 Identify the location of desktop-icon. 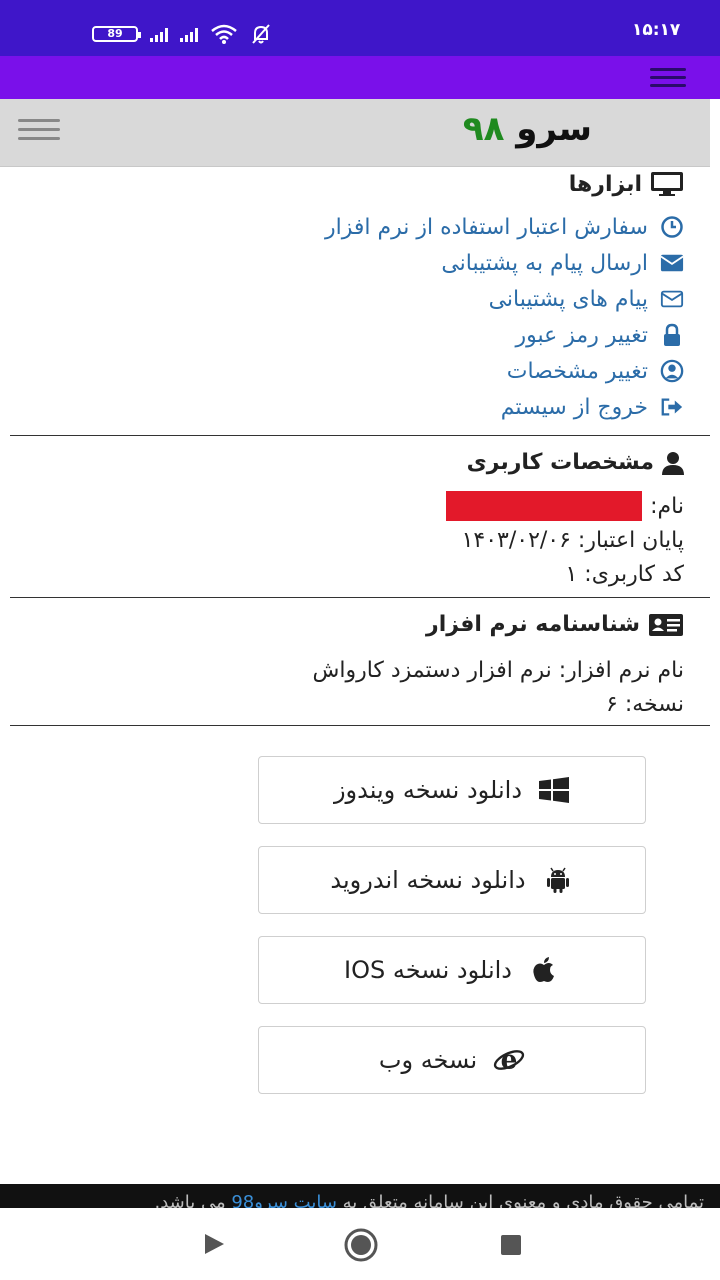
(667, 184).